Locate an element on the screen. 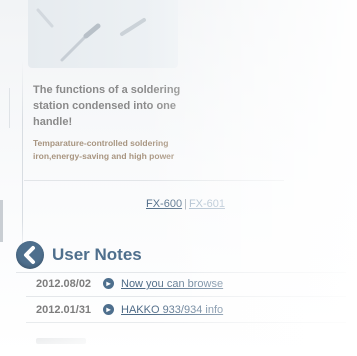  feature-line: Temparature-controlled soldering is located at coordinates (101, 143).